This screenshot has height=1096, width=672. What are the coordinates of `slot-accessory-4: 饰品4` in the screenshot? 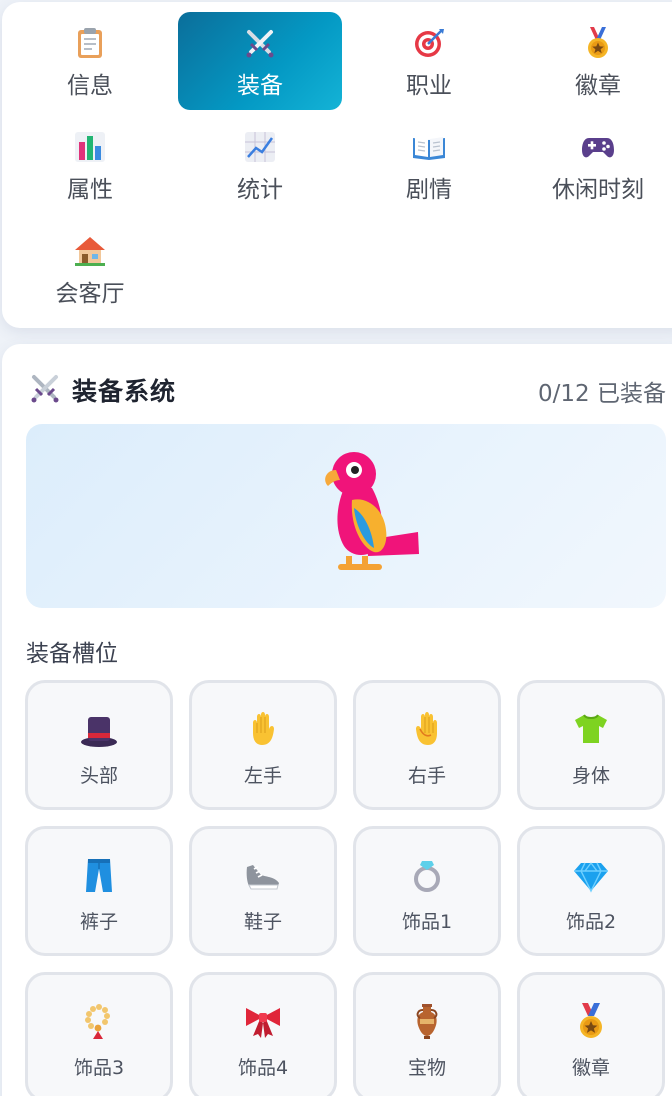 It's located at (263, 1034).